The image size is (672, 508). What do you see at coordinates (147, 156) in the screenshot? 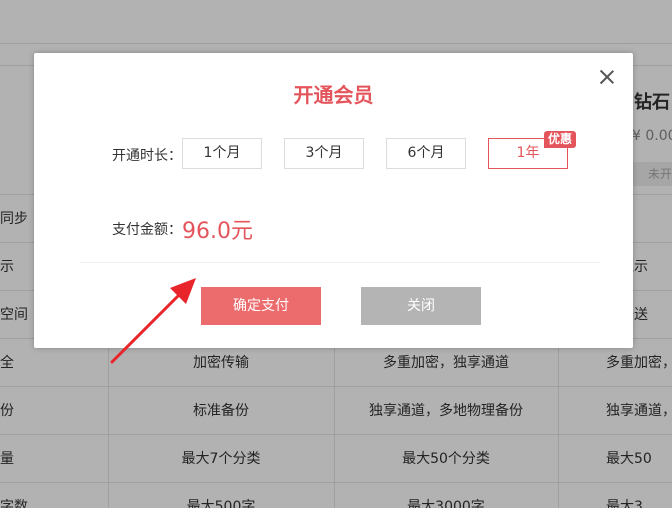
I see `duration-label: 开通时长：` at bounding box center [147, 156].